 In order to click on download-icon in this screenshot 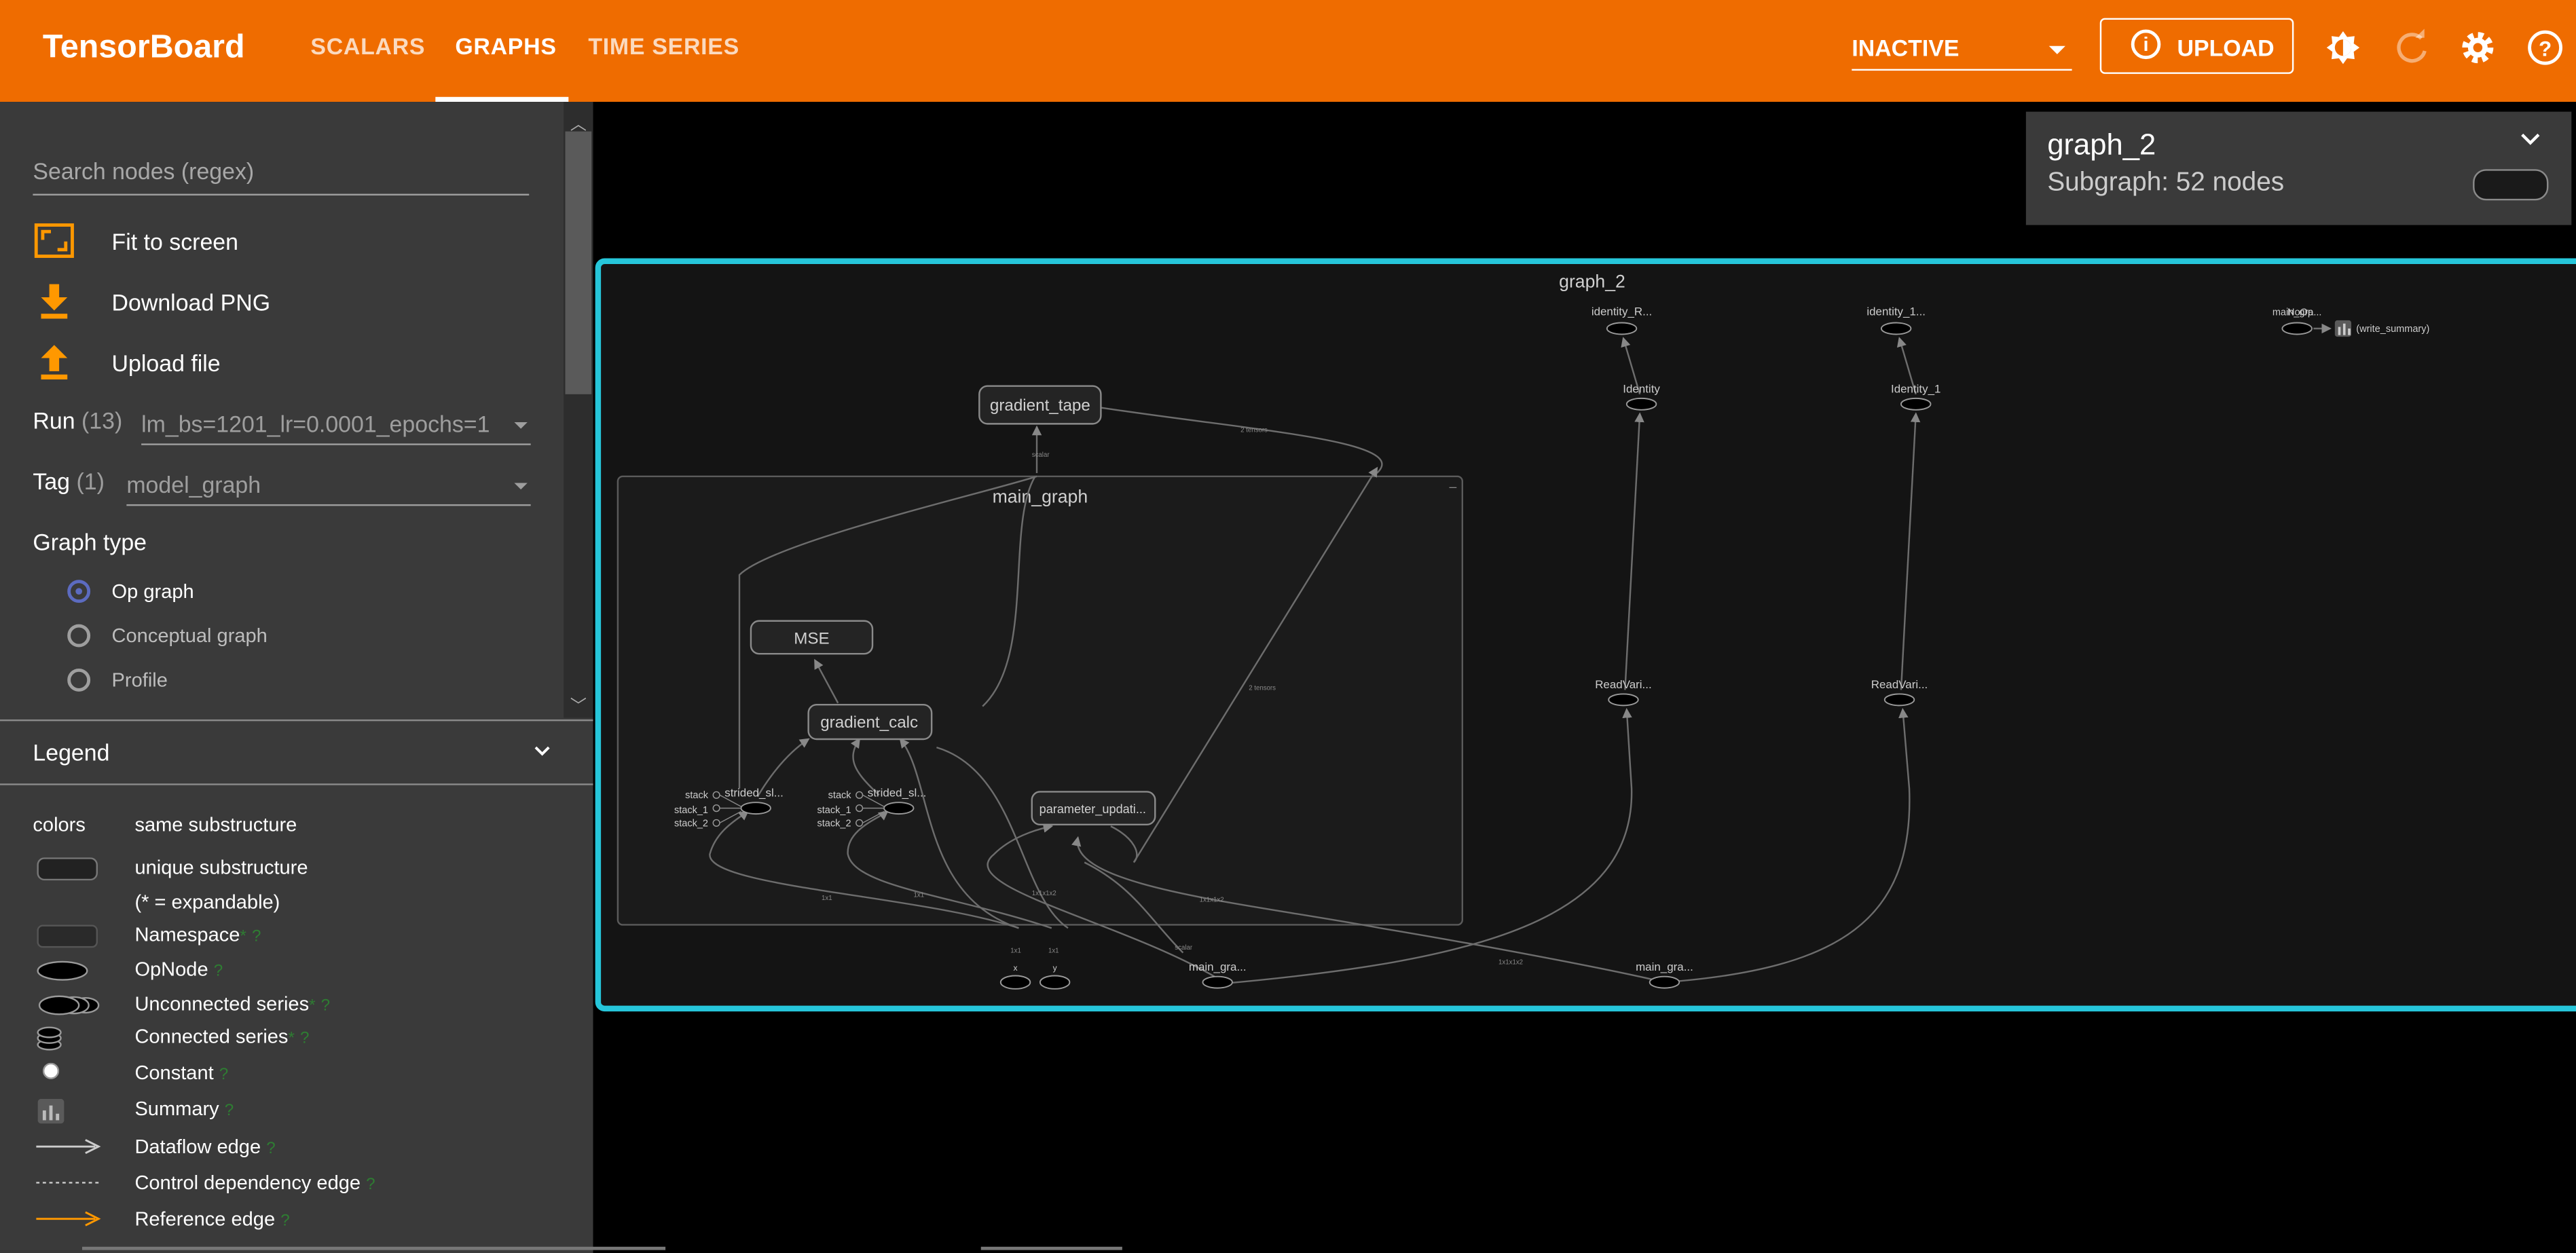, I will do `click(54, 301)`.